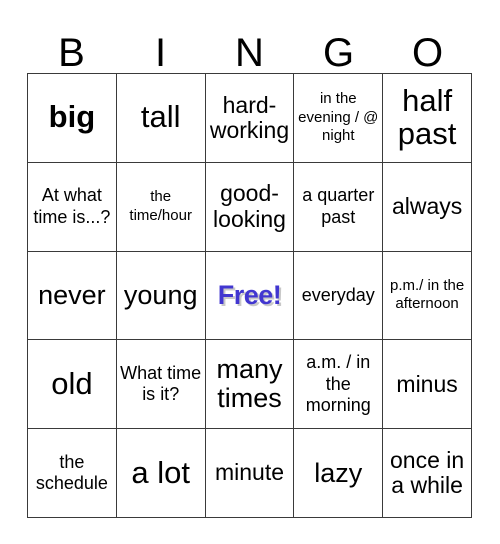  Describe the element at coordinates (427, 53) in the screenshot. I see `header-letter-o: O` at that location.